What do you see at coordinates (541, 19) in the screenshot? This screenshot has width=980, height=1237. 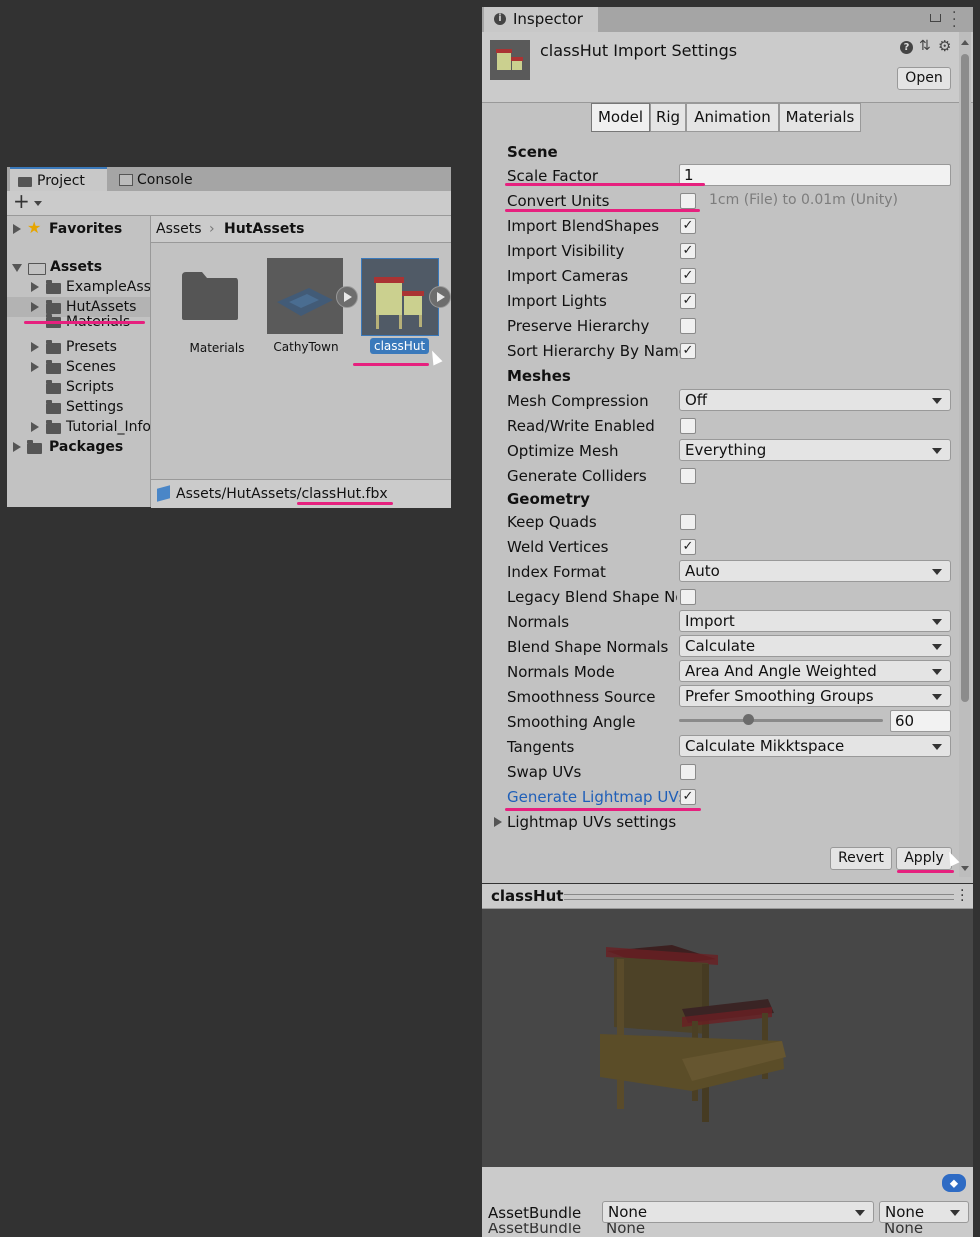 I see `tab-inspector: i Inspector` at bounding box center [541, 19].